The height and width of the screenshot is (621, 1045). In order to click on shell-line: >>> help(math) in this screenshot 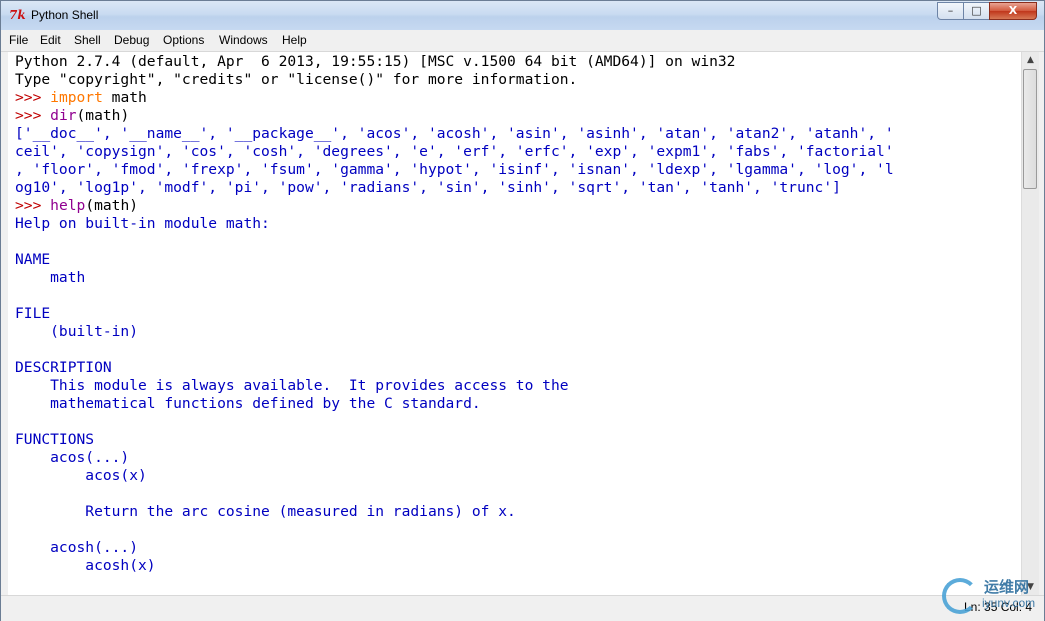, I will do `click(76, 206)`.